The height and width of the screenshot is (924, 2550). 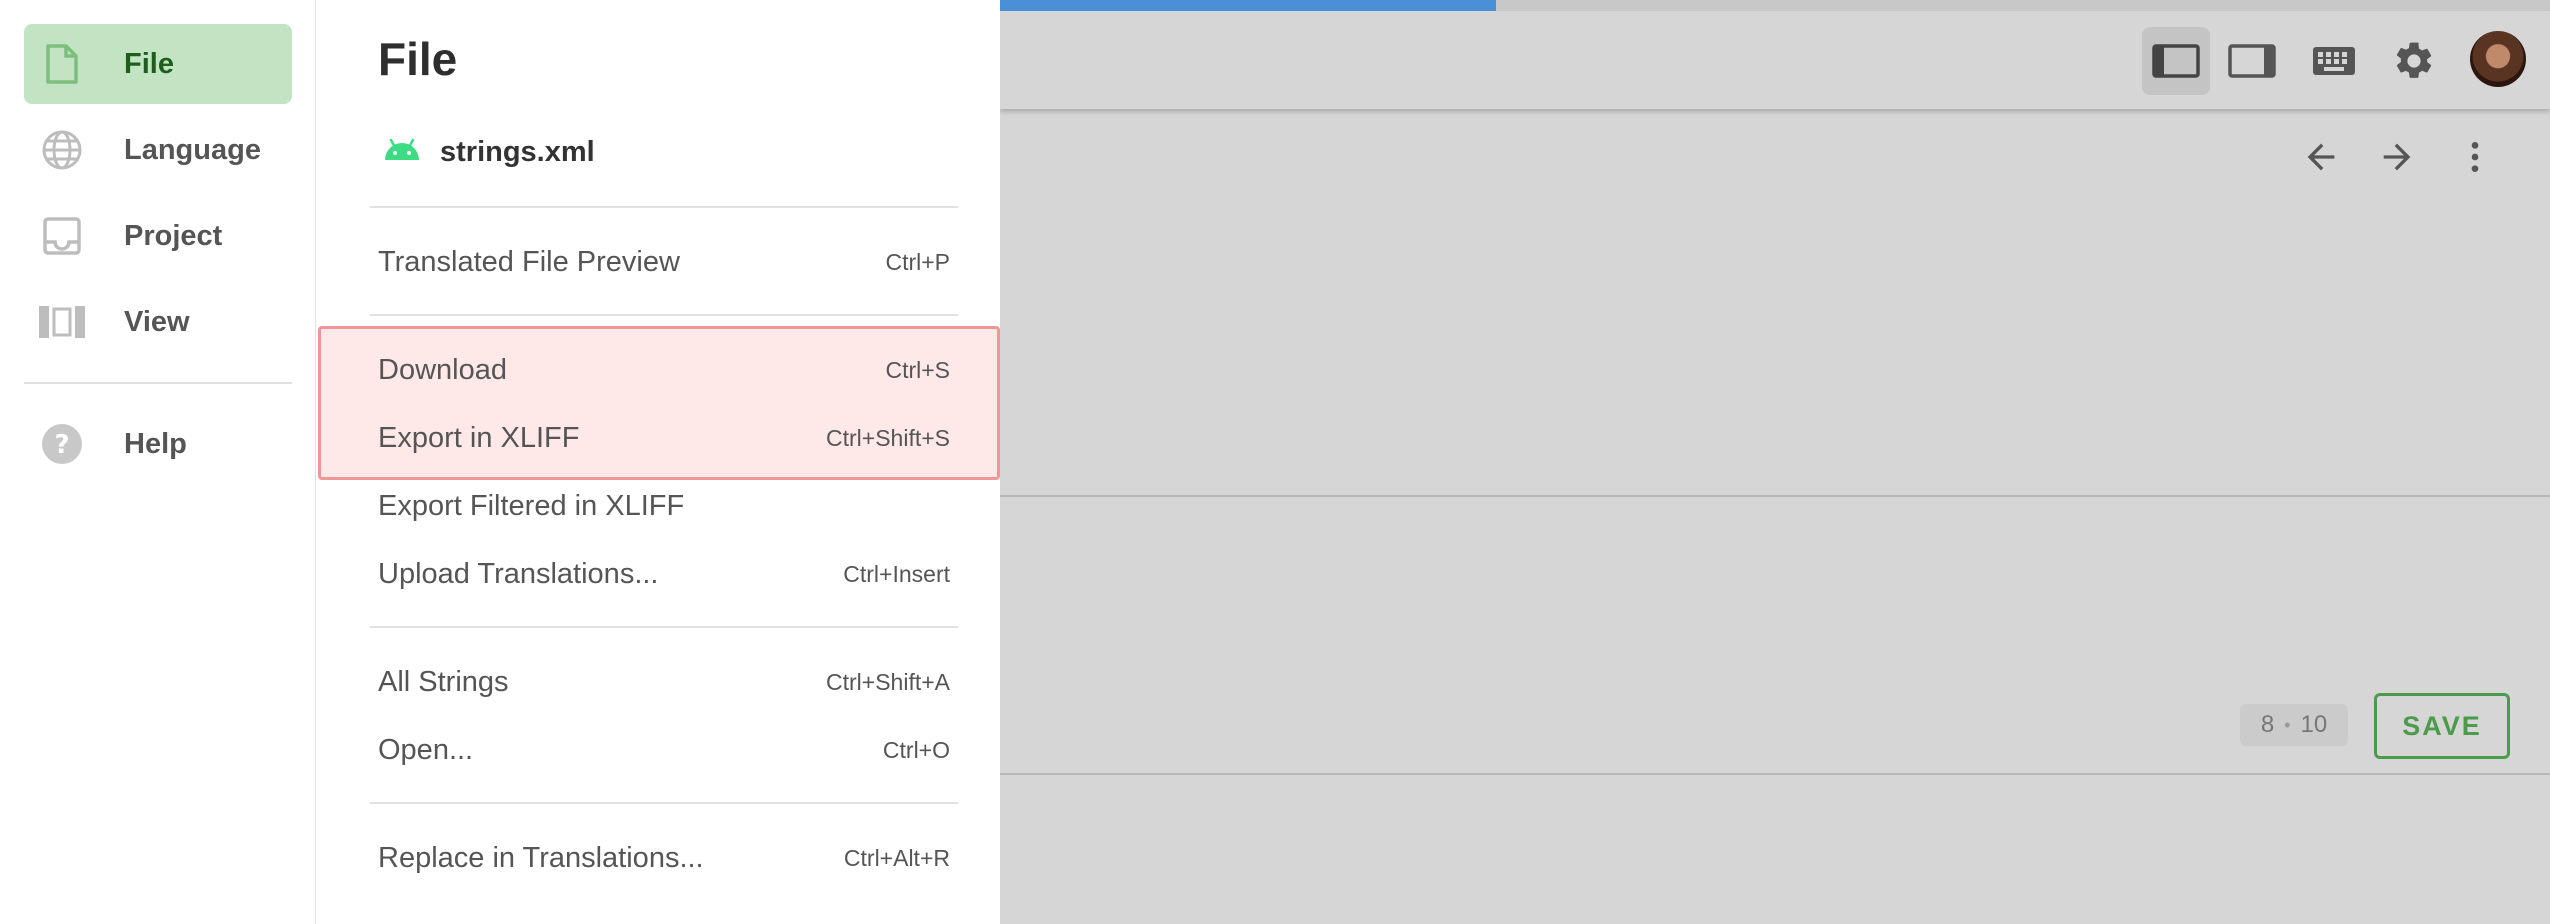 I want to click on current-file: strings.xml, so click(x=488, y=152).